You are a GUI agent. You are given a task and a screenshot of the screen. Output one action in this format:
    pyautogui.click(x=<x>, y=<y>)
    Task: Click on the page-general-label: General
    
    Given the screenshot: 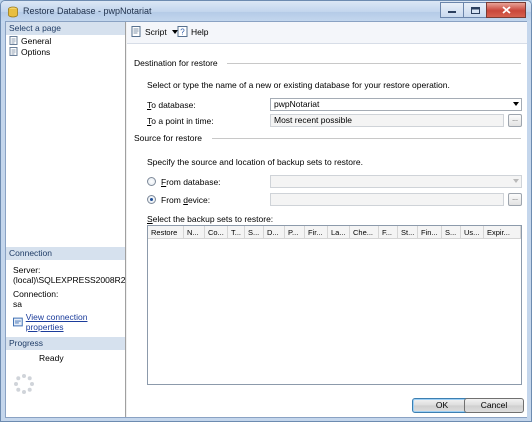 What is the action you would take?
    pyautogui.click(x=36, y=40)
    